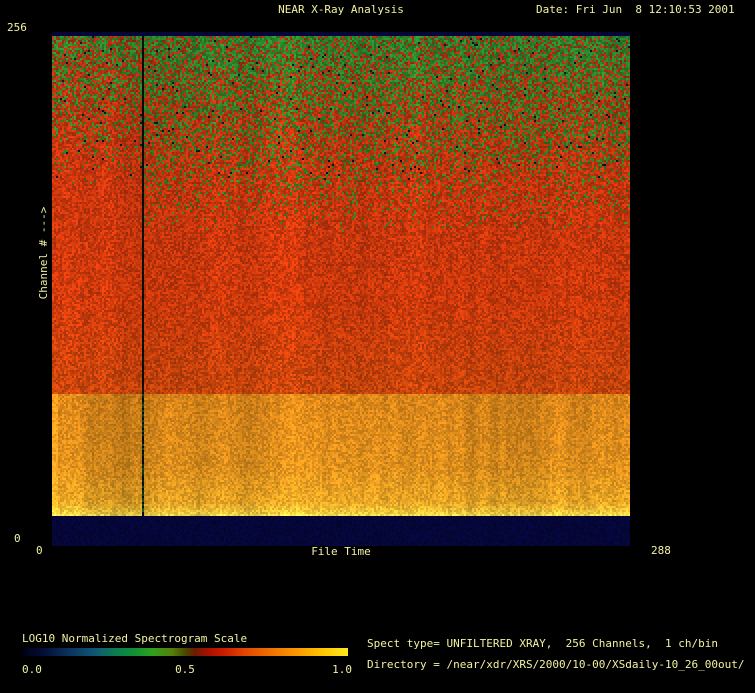 The image size is (755, 693). What do you see at coordinates (32, 669) in the screenshot?
I see `colorbar-tick-min: 0.0` at bounding box center [32, 669].